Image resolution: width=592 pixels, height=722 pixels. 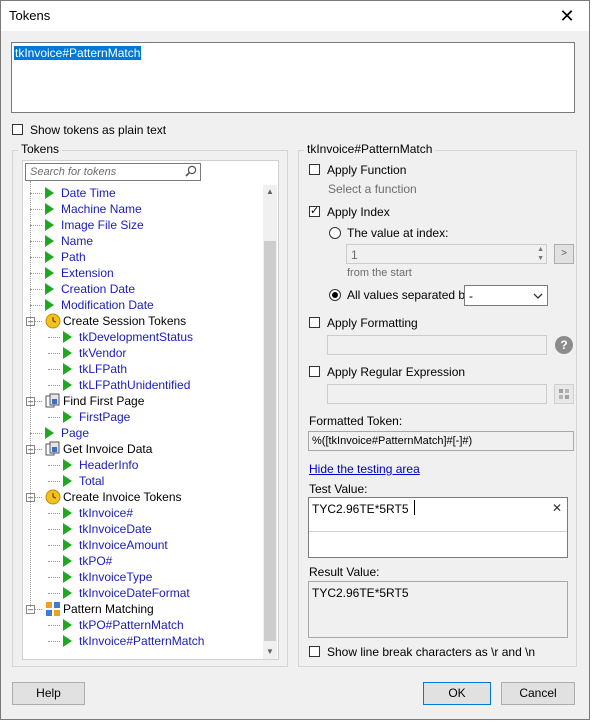 What do you see at coordinates (53, 609) in the screenshot?
I see `pattern-icon` at bounding box center [53, 609].